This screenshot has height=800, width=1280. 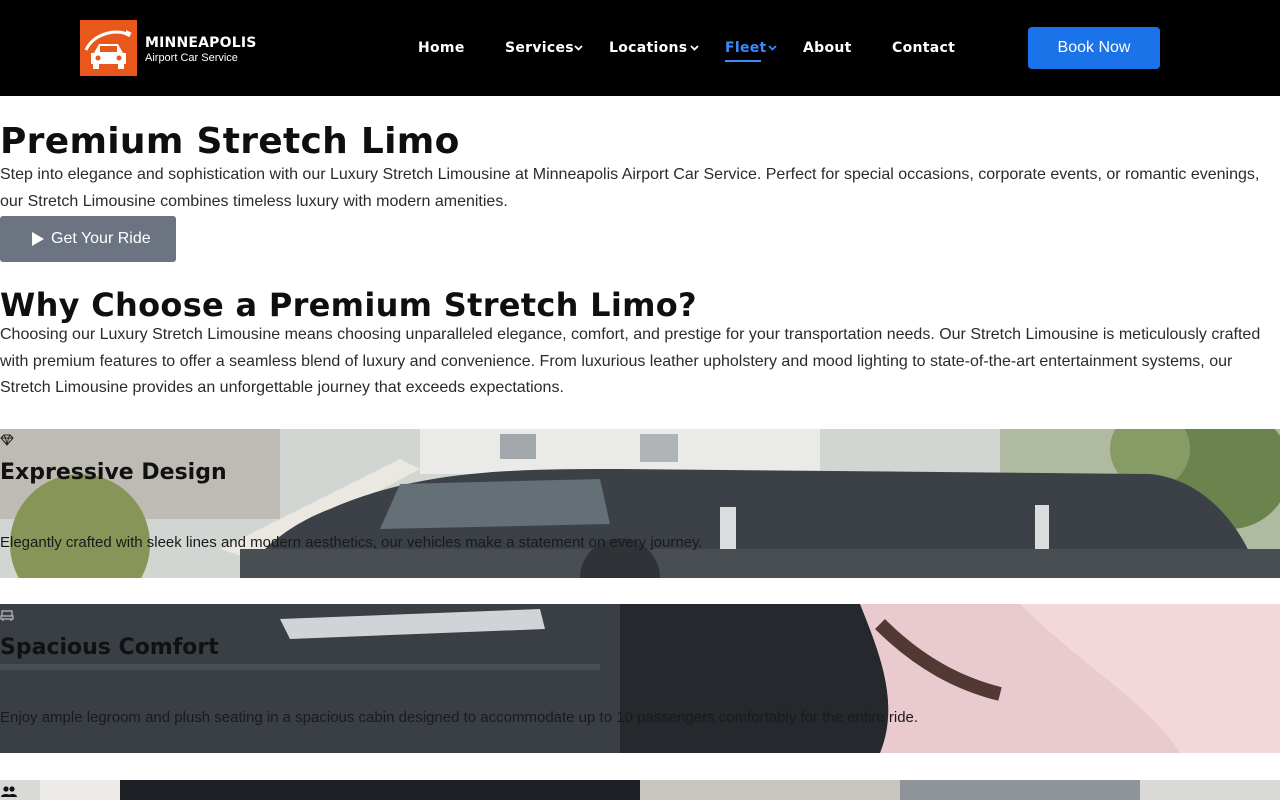 I want to click on nav-home: Home, so click(x=441, y=48).